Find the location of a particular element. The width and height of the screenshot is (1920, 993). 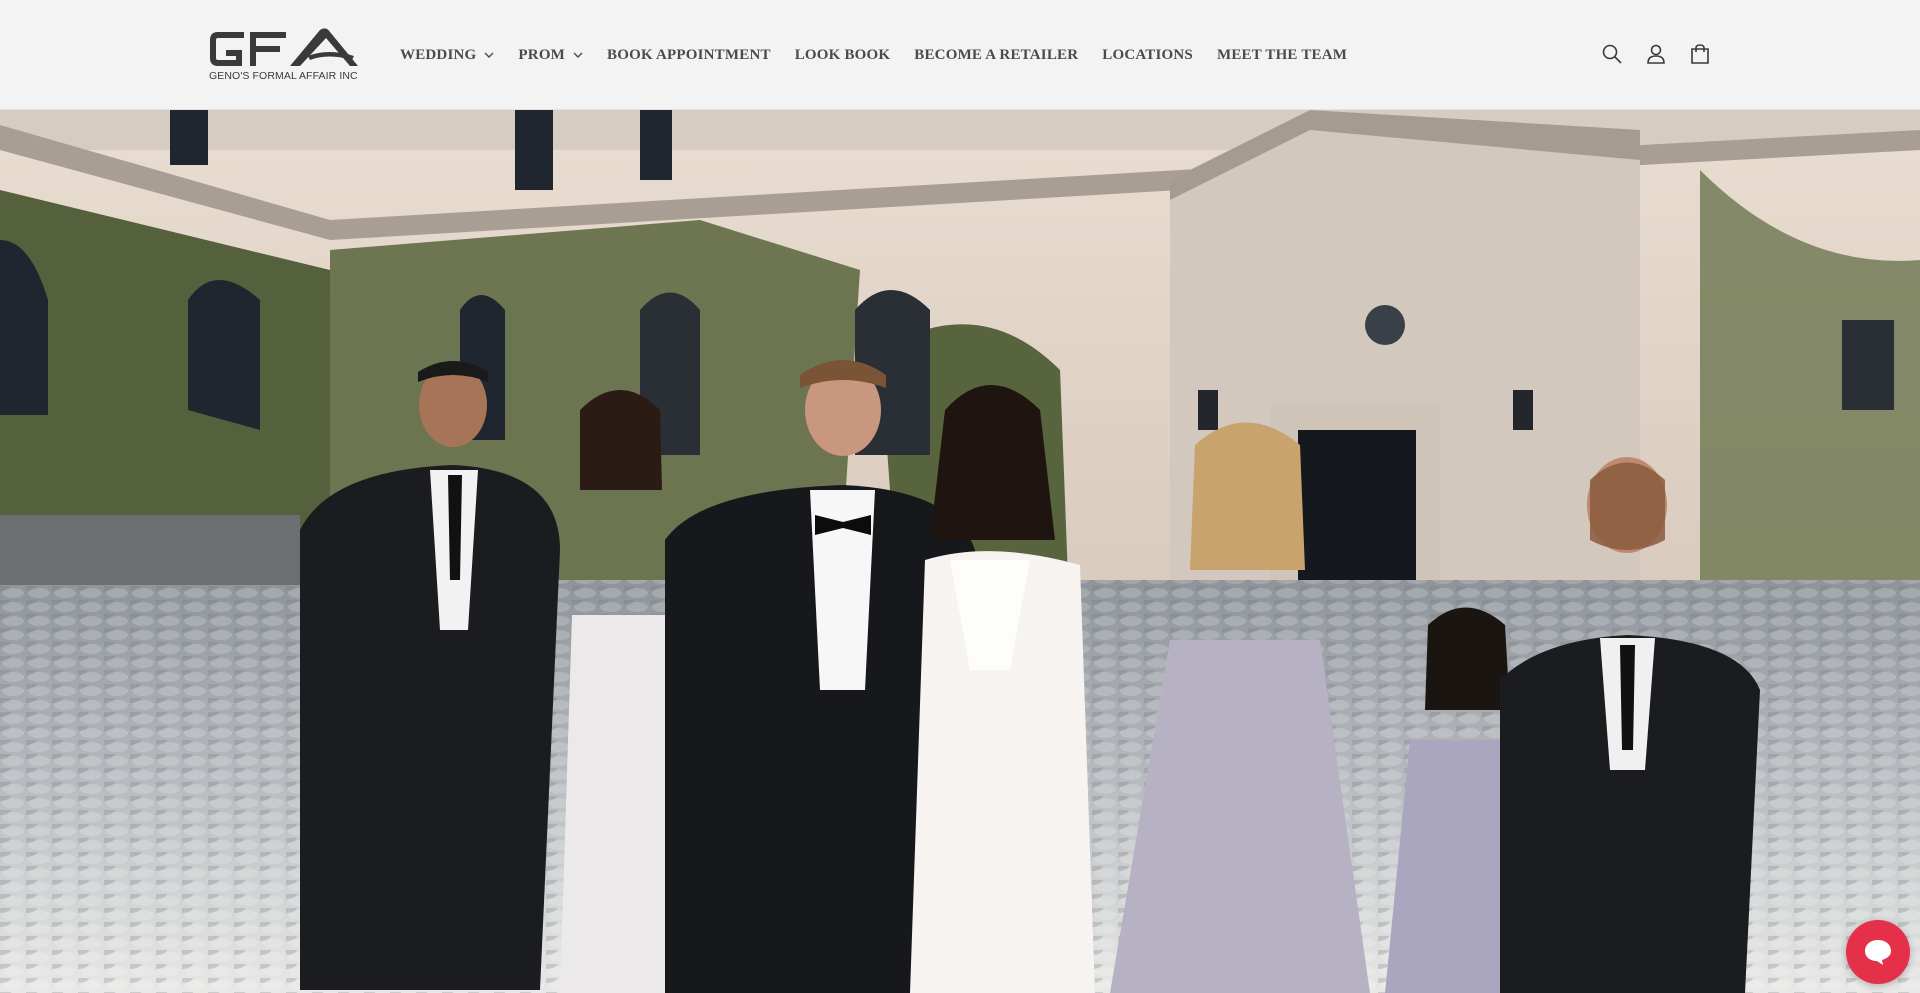

header-icons is located at coordinates (1656, 54).